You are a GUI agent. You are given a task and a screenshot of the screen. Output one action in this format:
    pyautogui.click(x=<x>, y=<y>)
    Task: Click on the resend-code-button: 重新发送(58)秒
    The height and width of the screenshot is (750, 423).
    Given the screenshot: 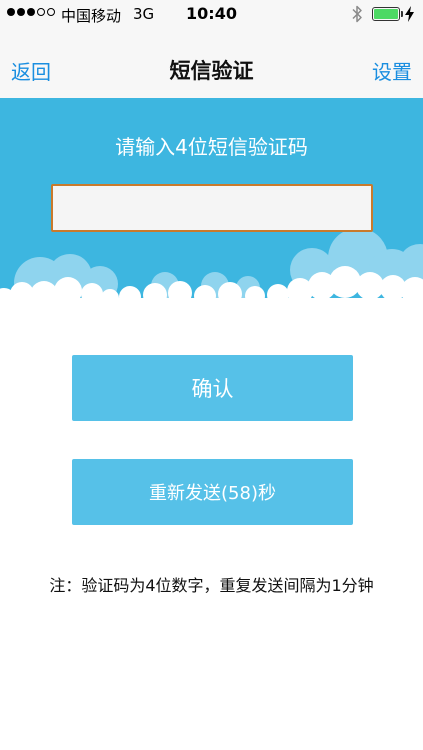 What is the action you would take?
    pyautogui.click(x=212, y=492)
    